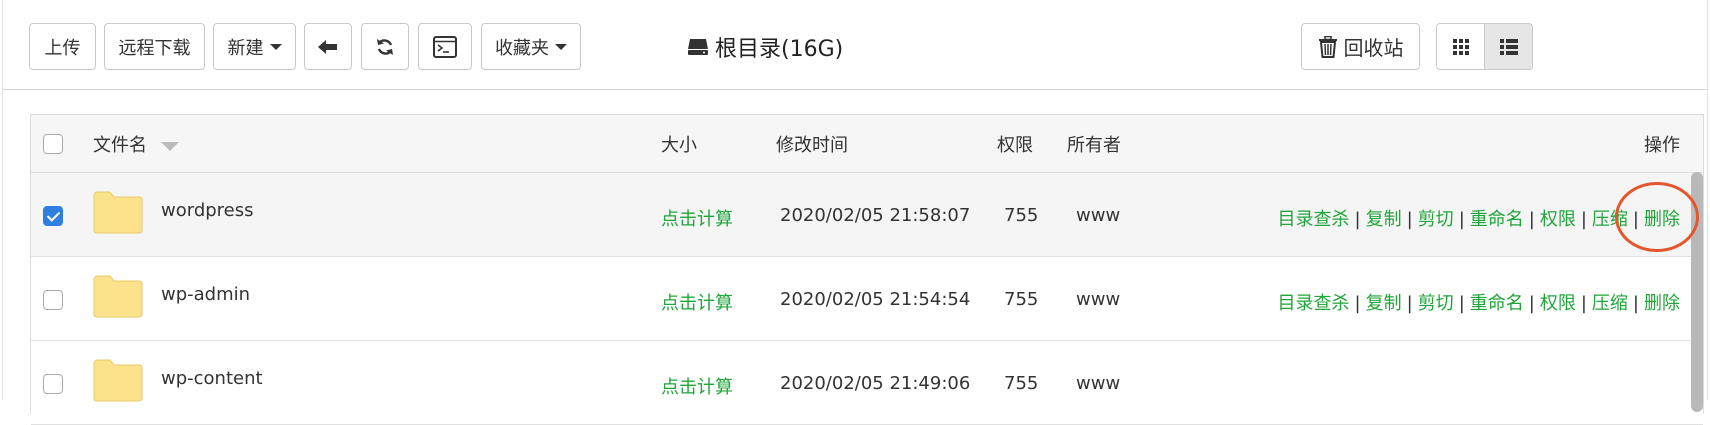  I want to click on file-name: wordpress, so click(207, 210).